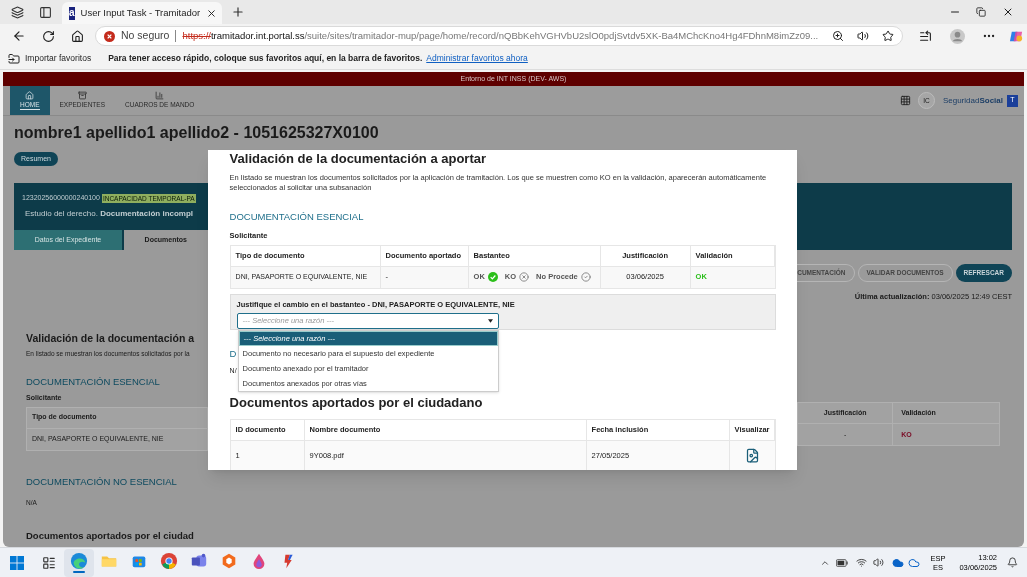 This screenshot has height=577, width=1027. What do you see at coordinates (58, 58) in the screenshot?
I see `import-favorites-link: Importar favoritos` at bounding box center [58, 58].